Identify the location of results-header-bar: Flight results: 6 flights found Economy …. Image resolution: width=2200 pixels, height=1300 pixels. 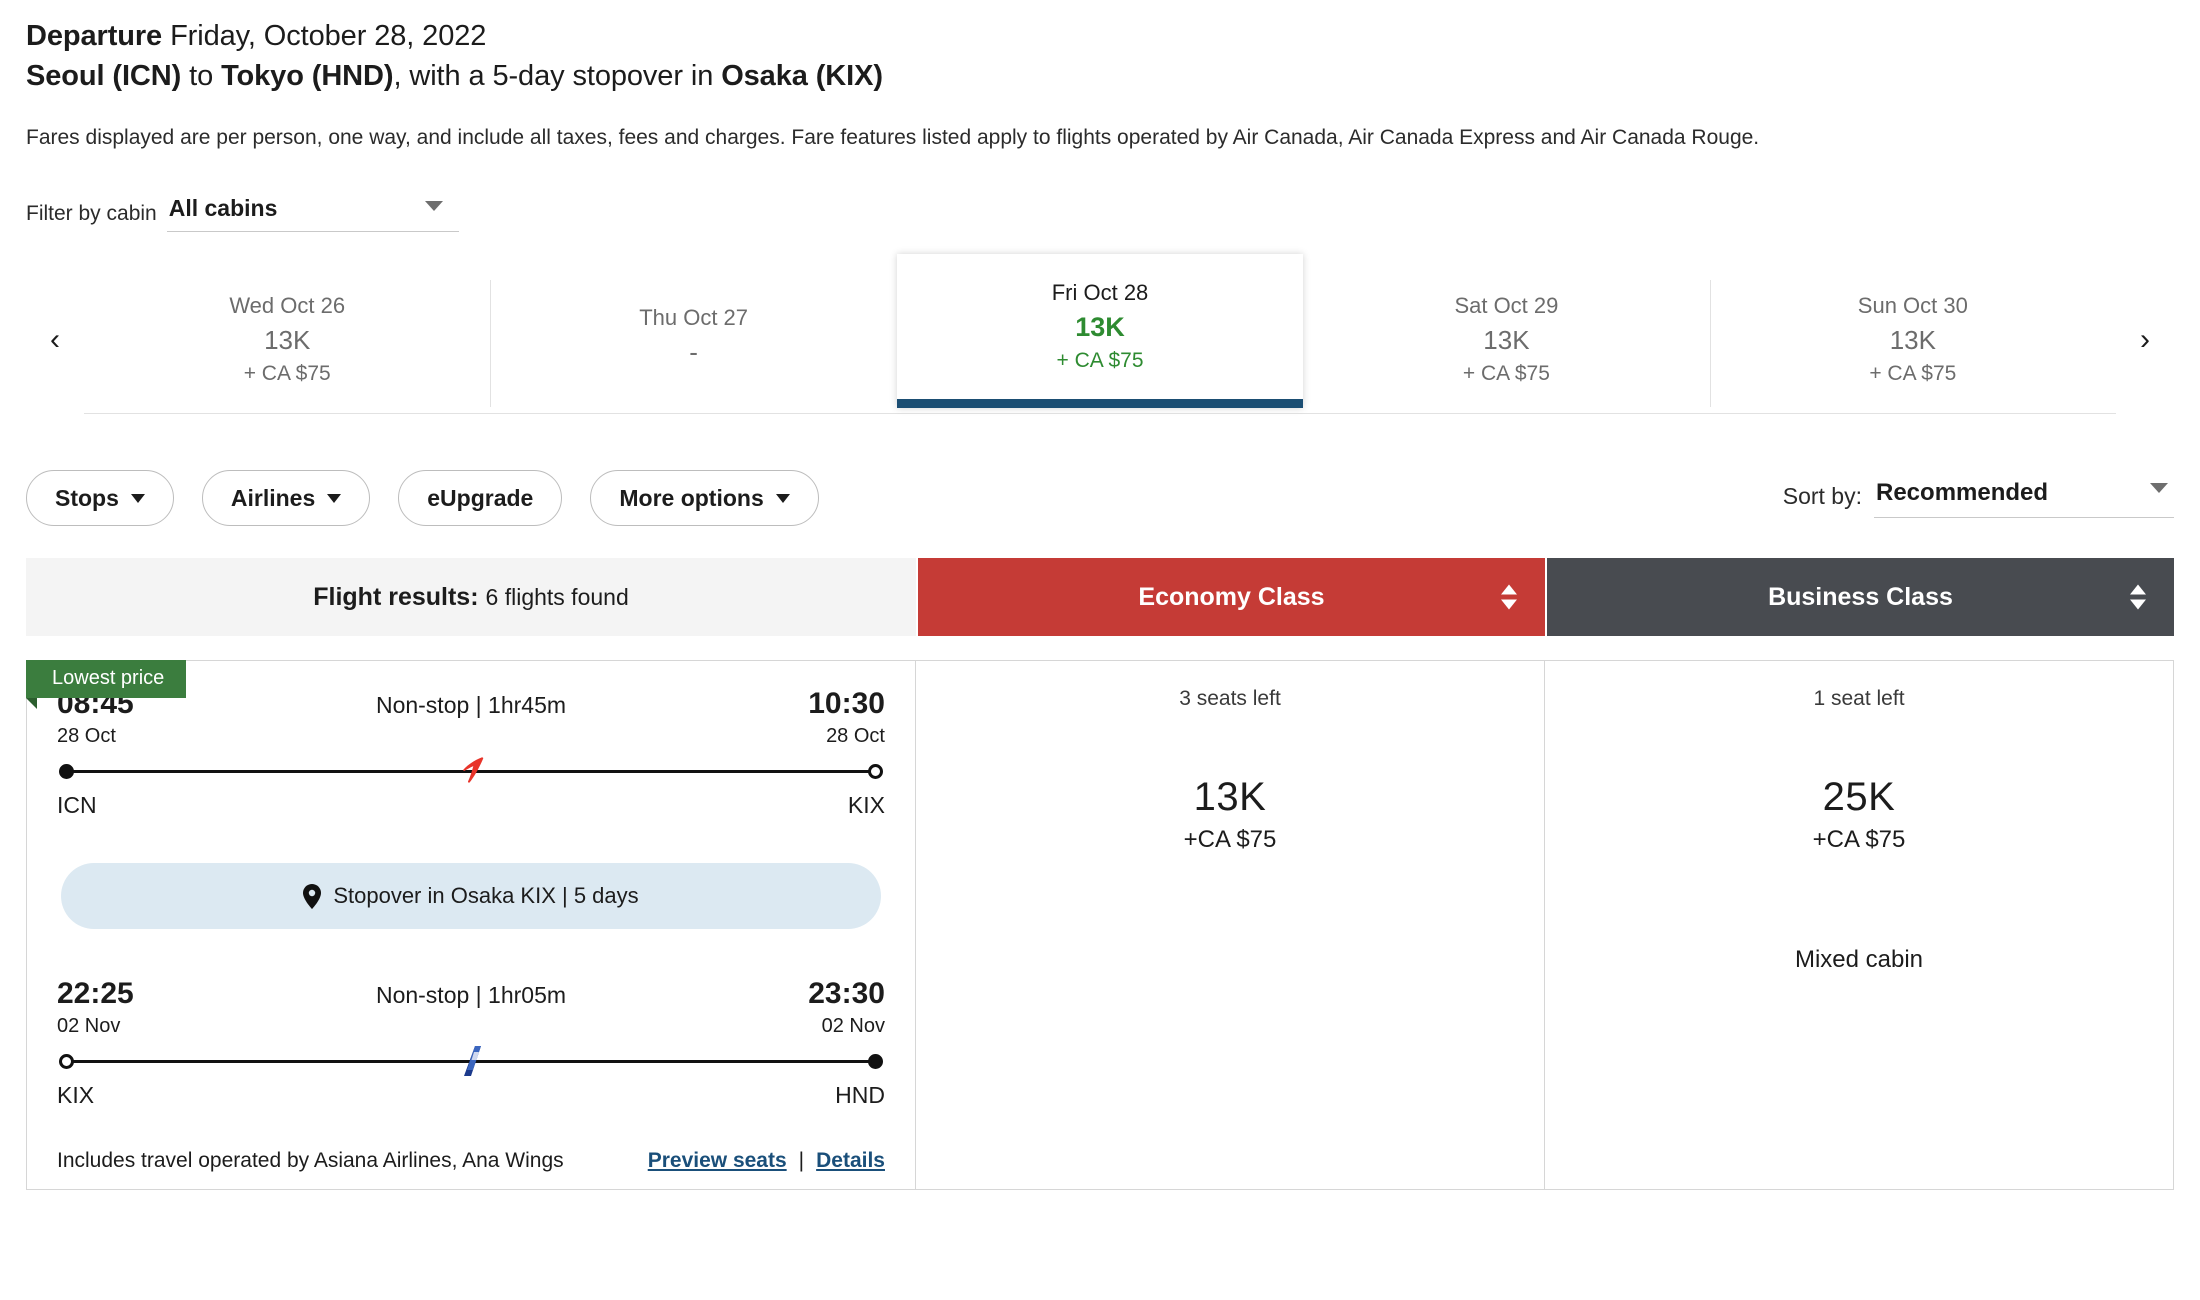
(1100, 597).